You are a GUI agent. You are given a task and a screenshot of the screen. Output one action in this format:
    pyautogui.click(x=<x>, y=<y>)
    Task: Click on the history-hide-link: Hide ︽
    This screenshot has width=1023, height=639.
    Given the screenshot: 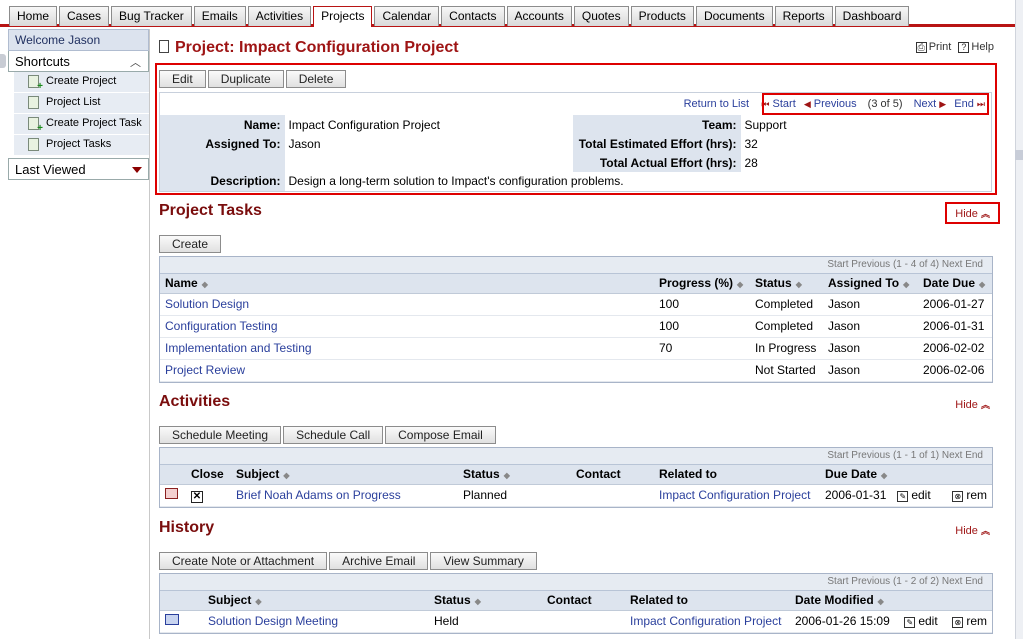 What is the action you would take?
    pyautogui.click(x=972, y=530)
    